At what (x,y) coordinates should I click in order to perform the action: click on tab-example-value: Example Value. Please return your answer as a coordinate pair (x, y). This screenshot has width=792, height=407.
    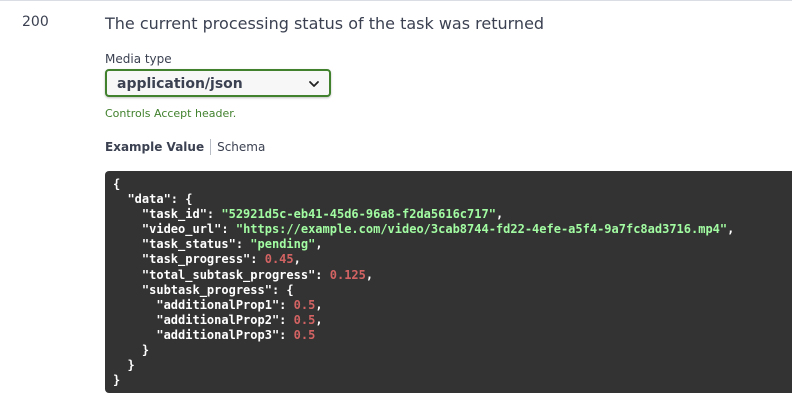
    Looking at the image, I should click on (154, 147).